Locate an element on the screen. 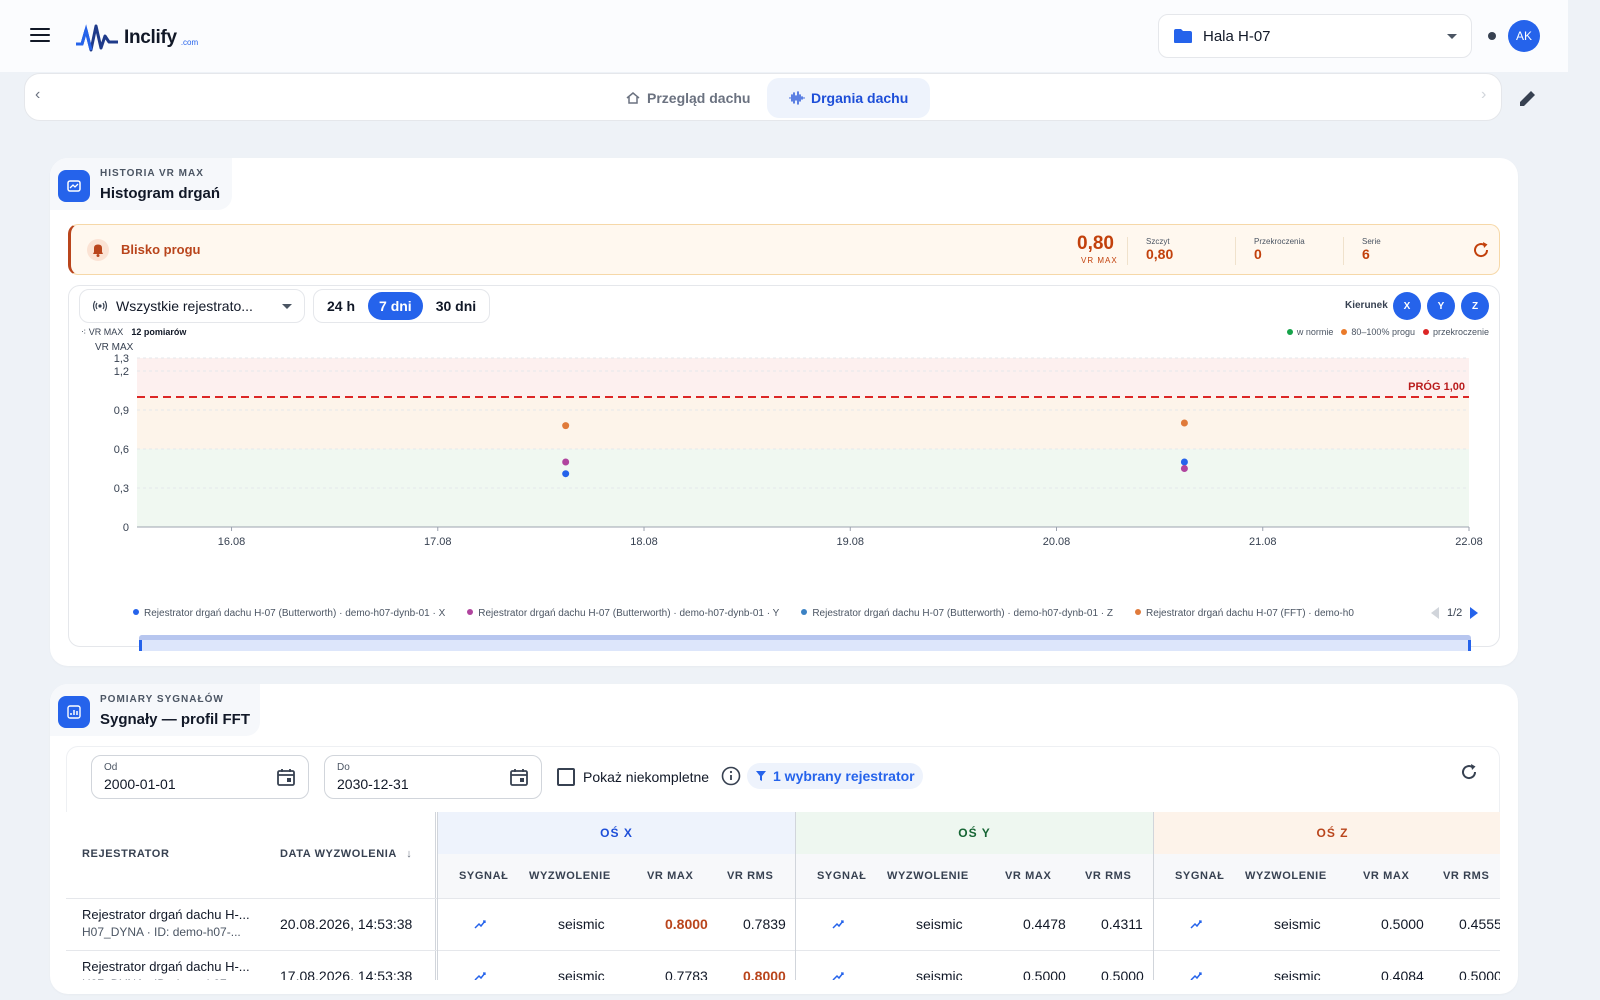 This screenshot has height=1000, width=1600. metric-label: Serie is located at coordinates (1371, 241).